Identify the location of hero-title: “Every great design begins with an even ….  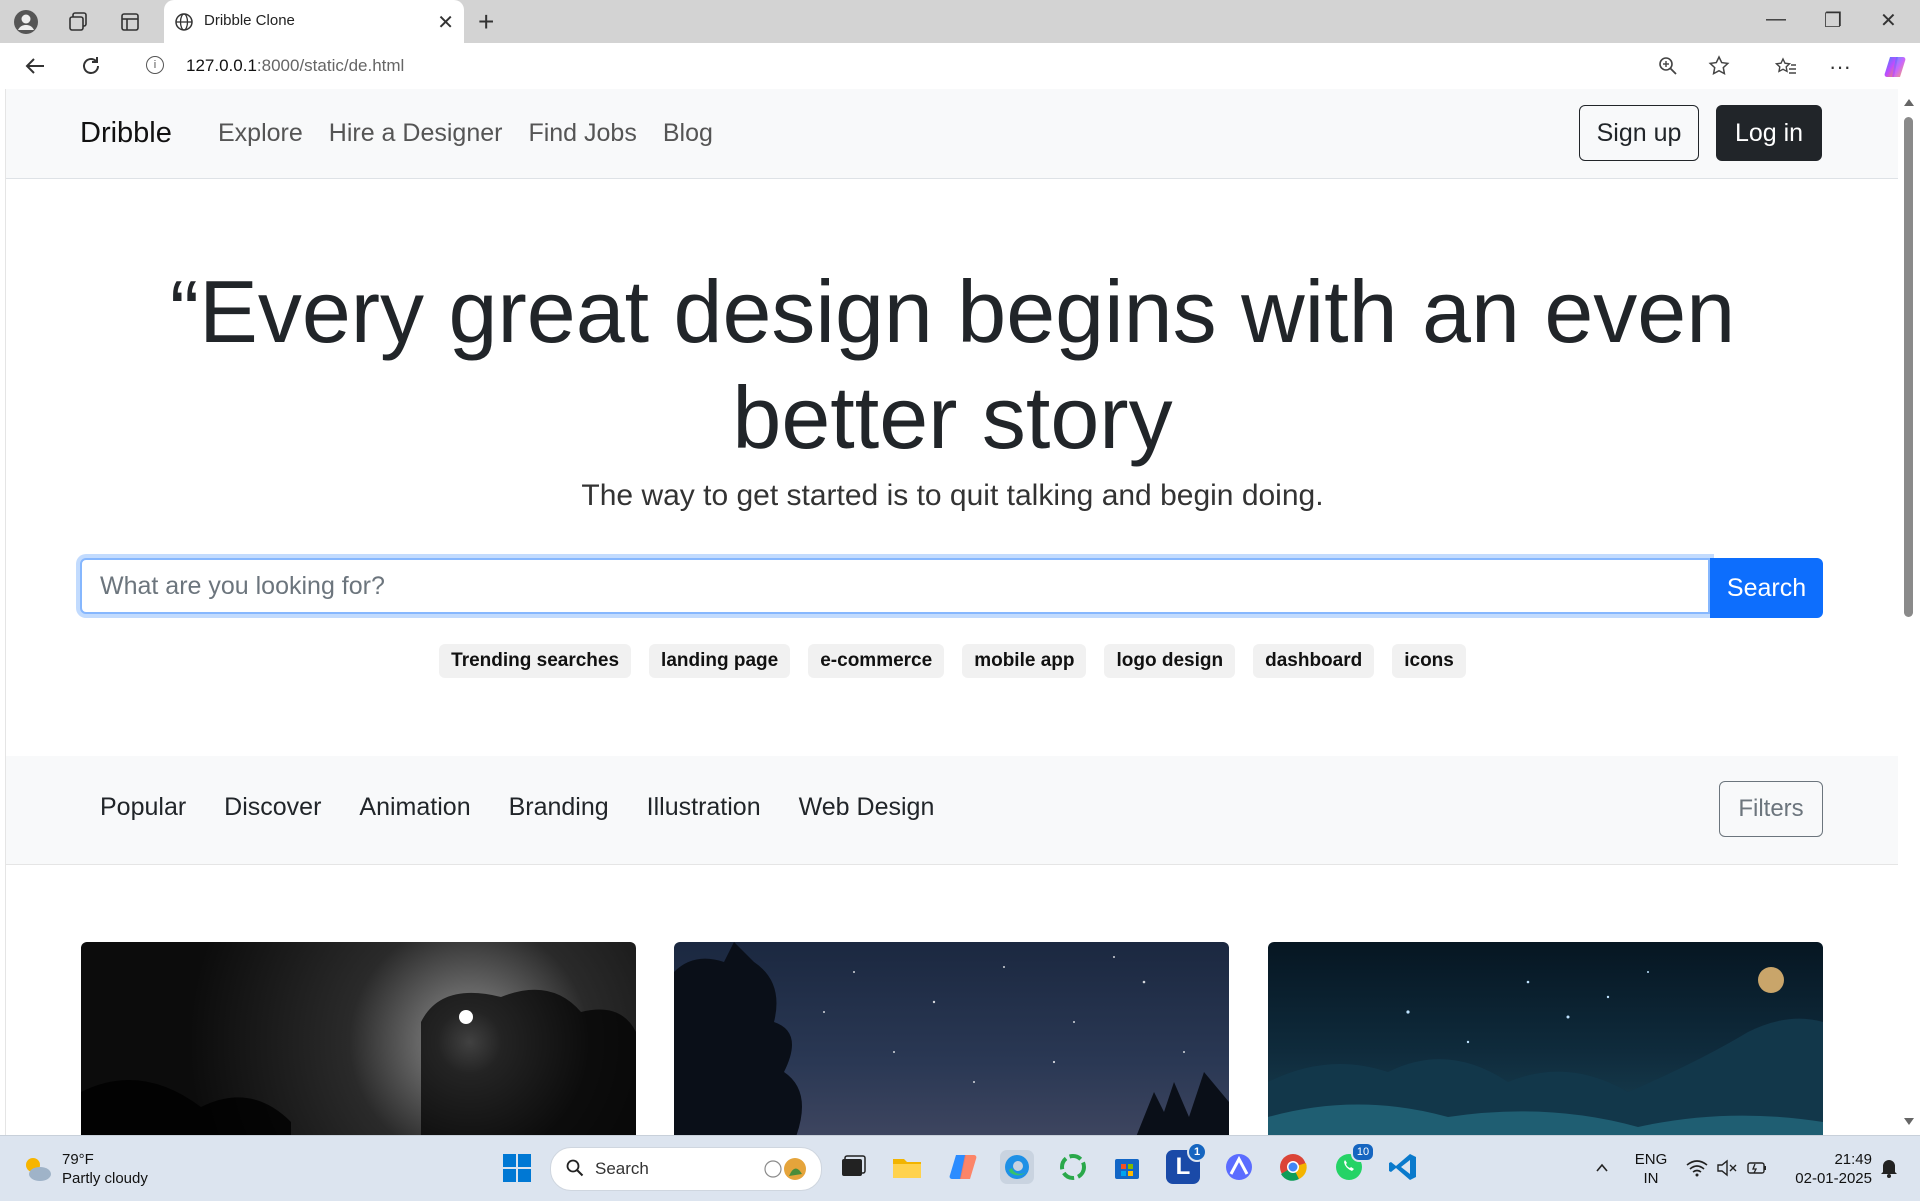
(952, 364).